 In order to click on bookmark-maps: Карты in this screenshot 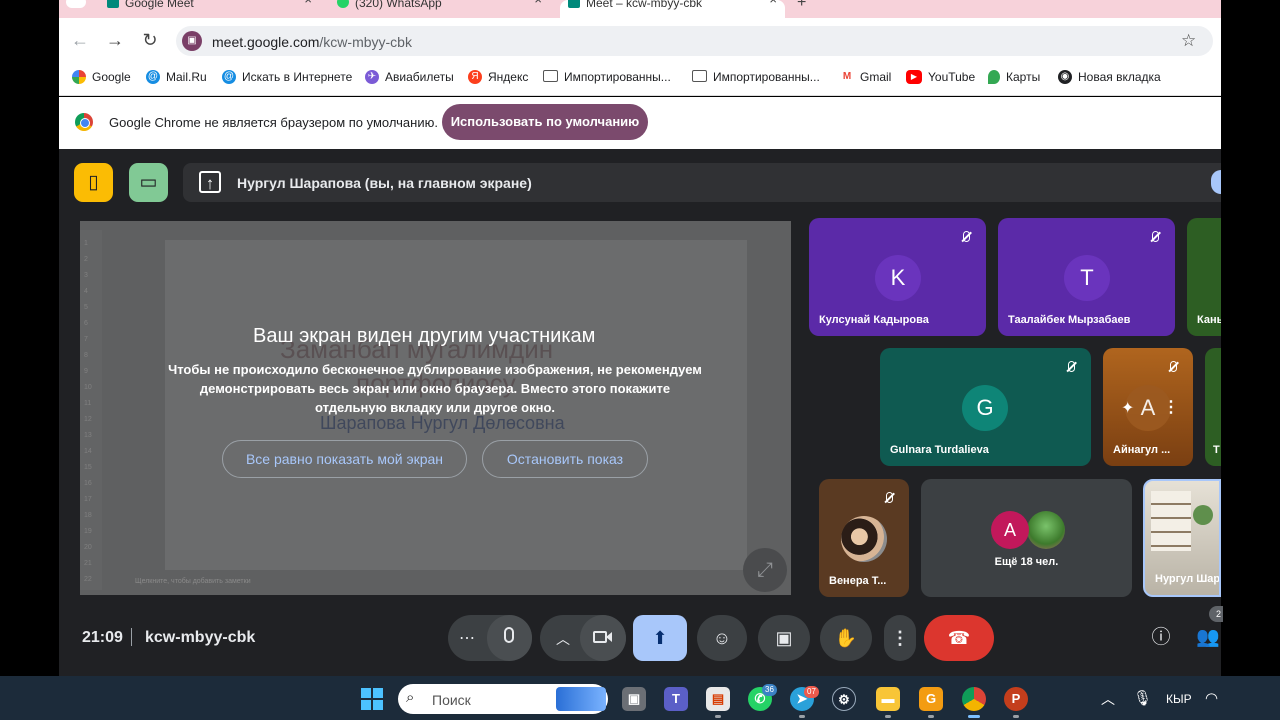, I will do `click(1014, 77)`.